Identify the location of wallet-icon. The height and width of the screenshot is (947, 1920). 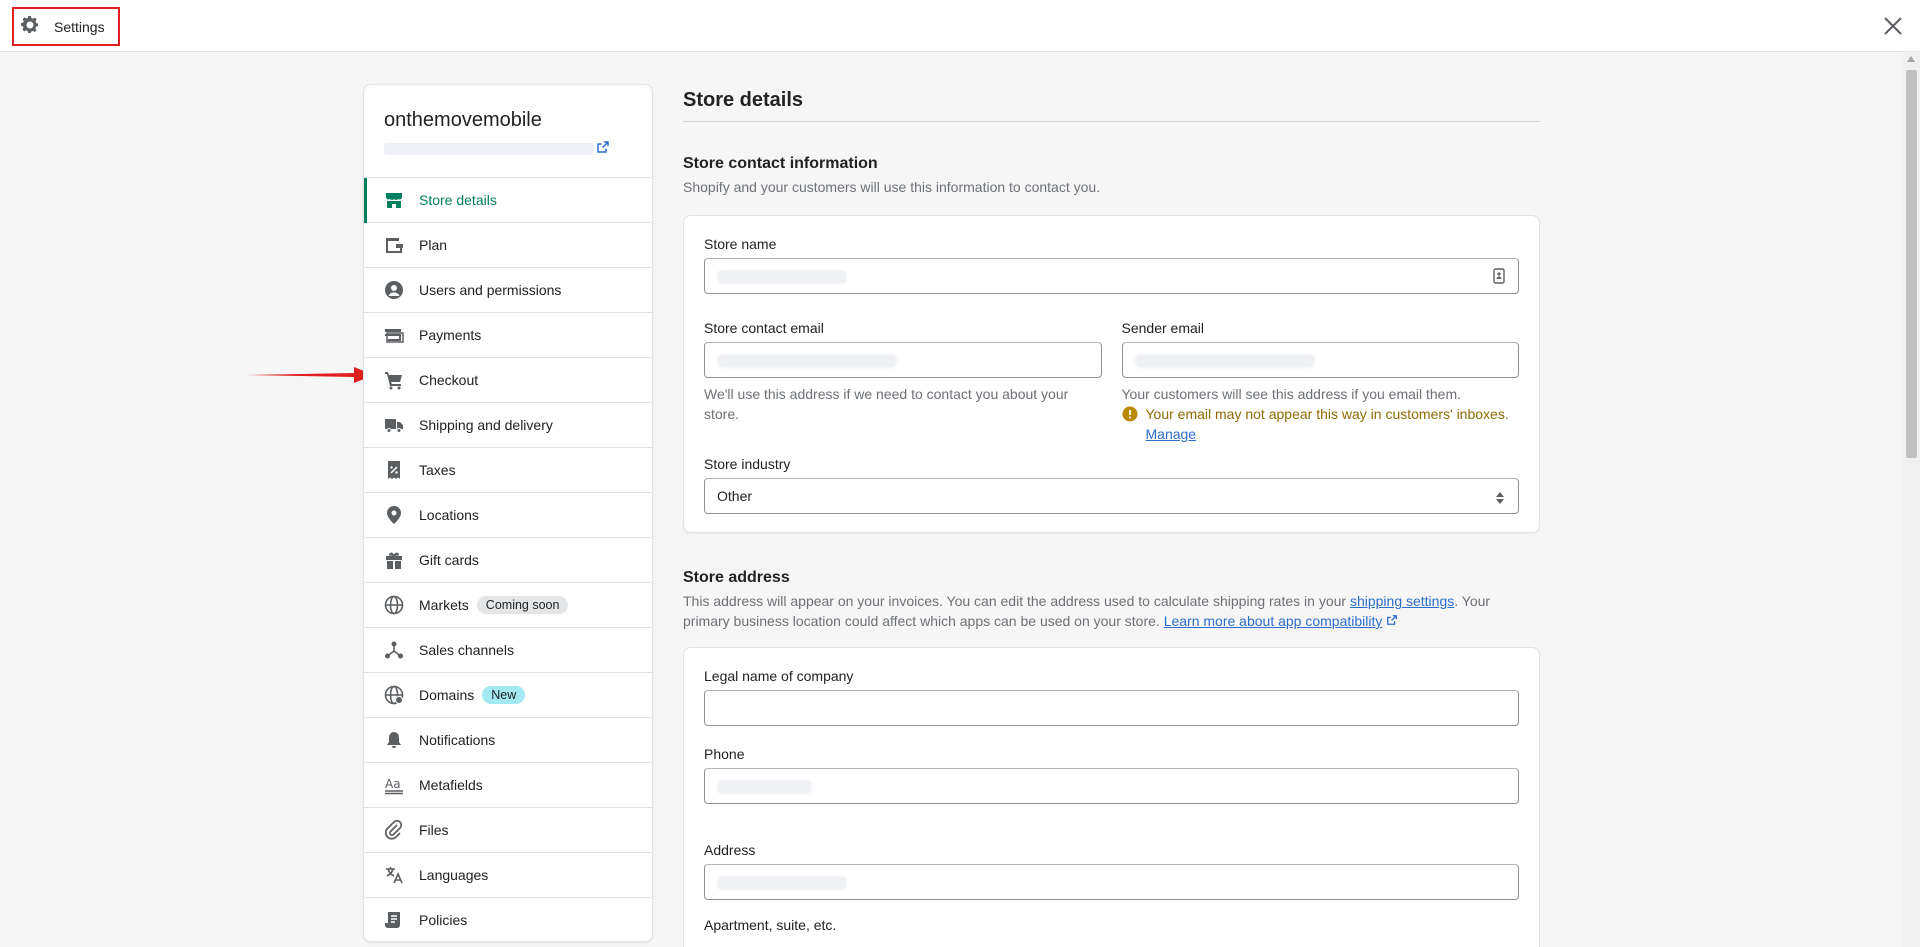
(394, 245).